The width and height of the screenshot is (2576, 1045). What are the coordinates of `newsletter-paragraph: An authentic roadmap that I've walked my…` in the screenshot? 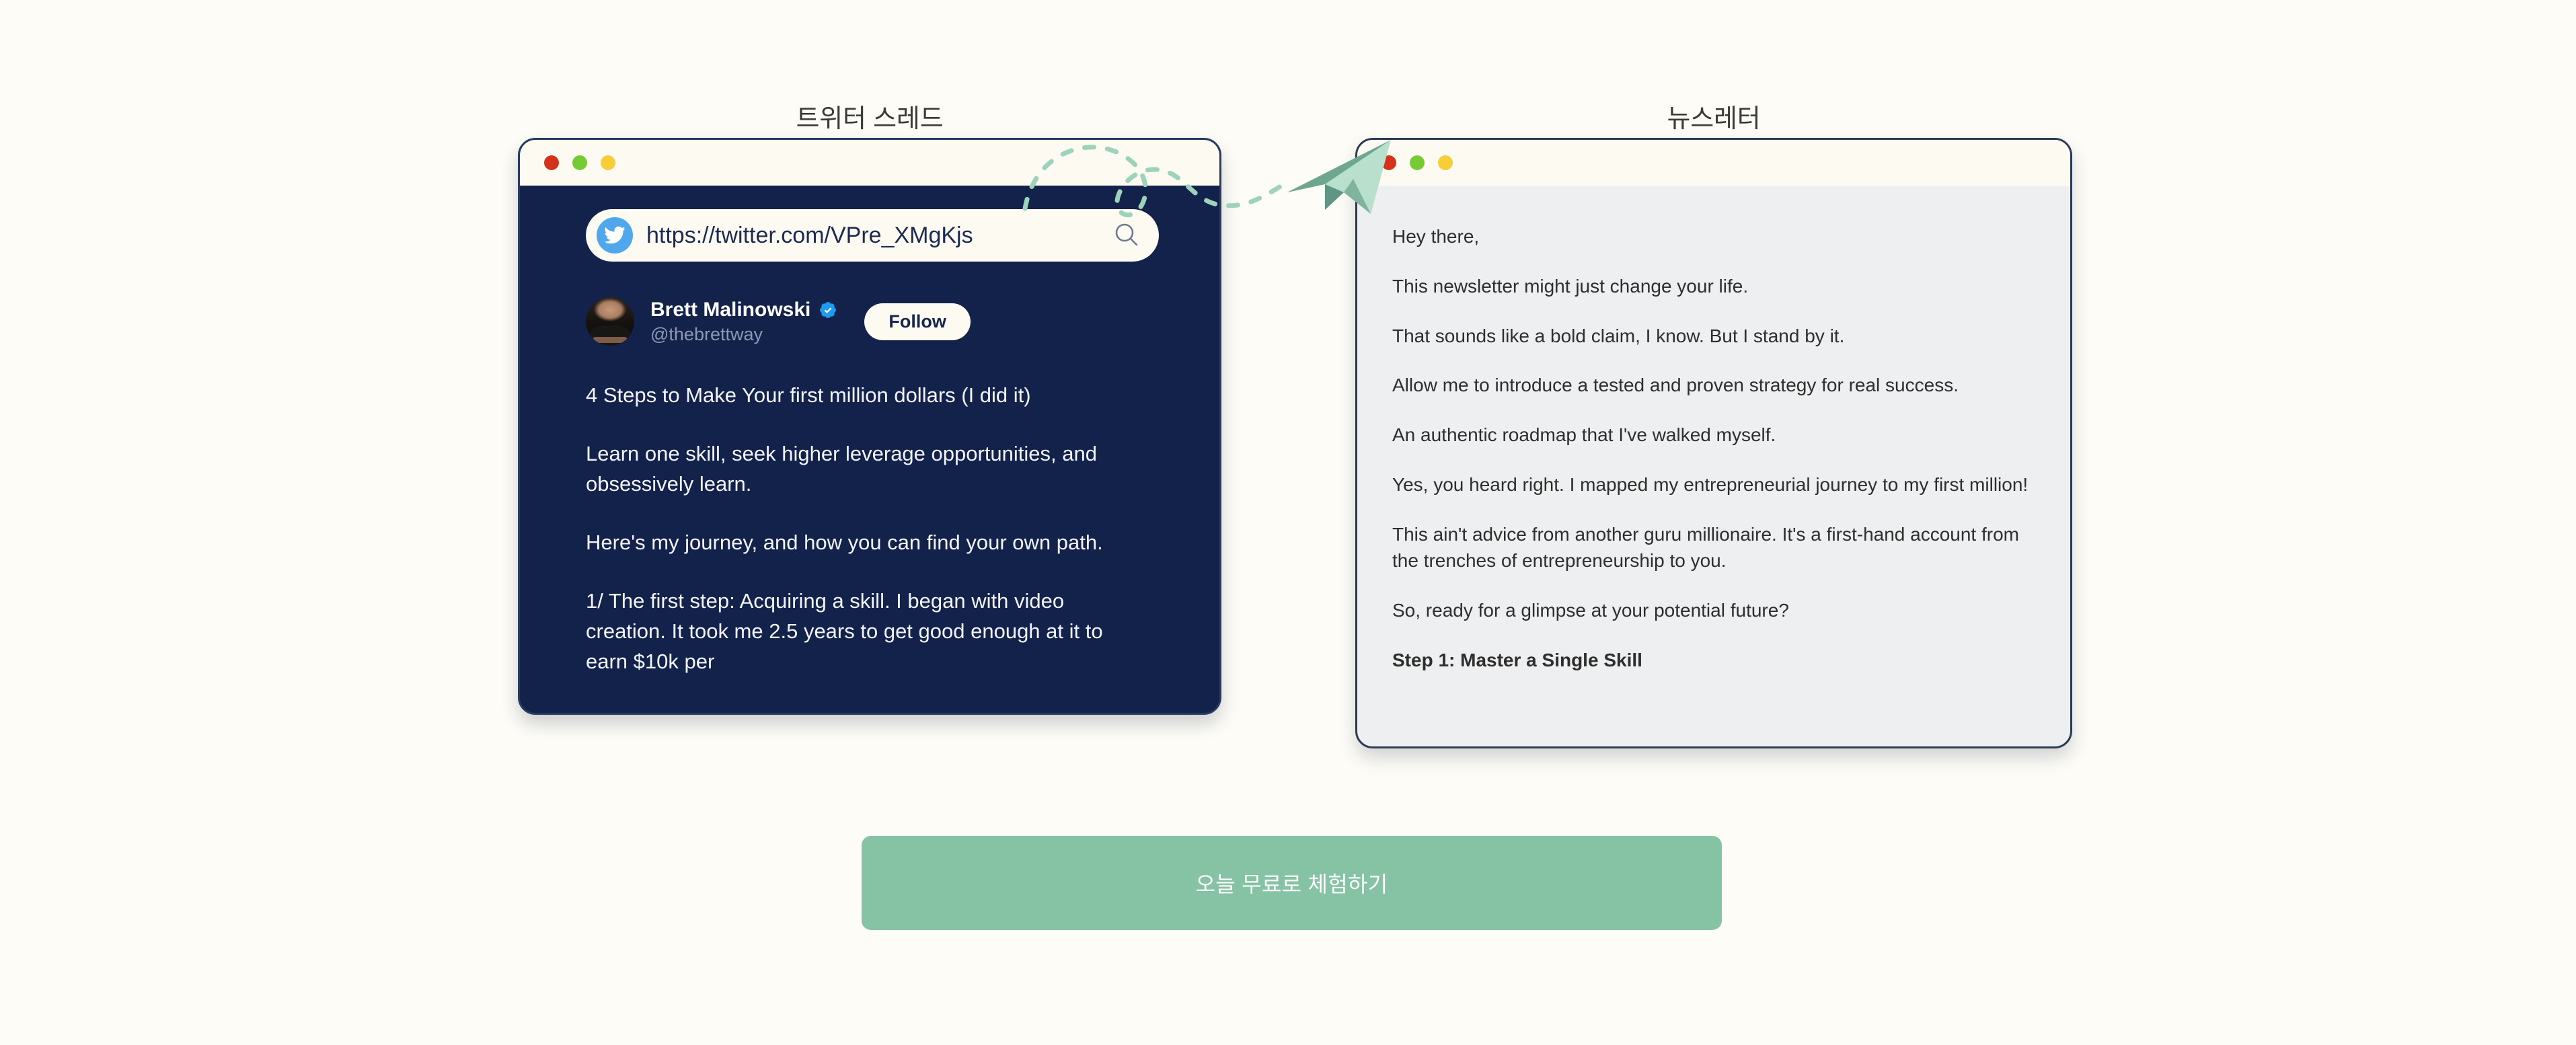 It's located at (1584, 434).